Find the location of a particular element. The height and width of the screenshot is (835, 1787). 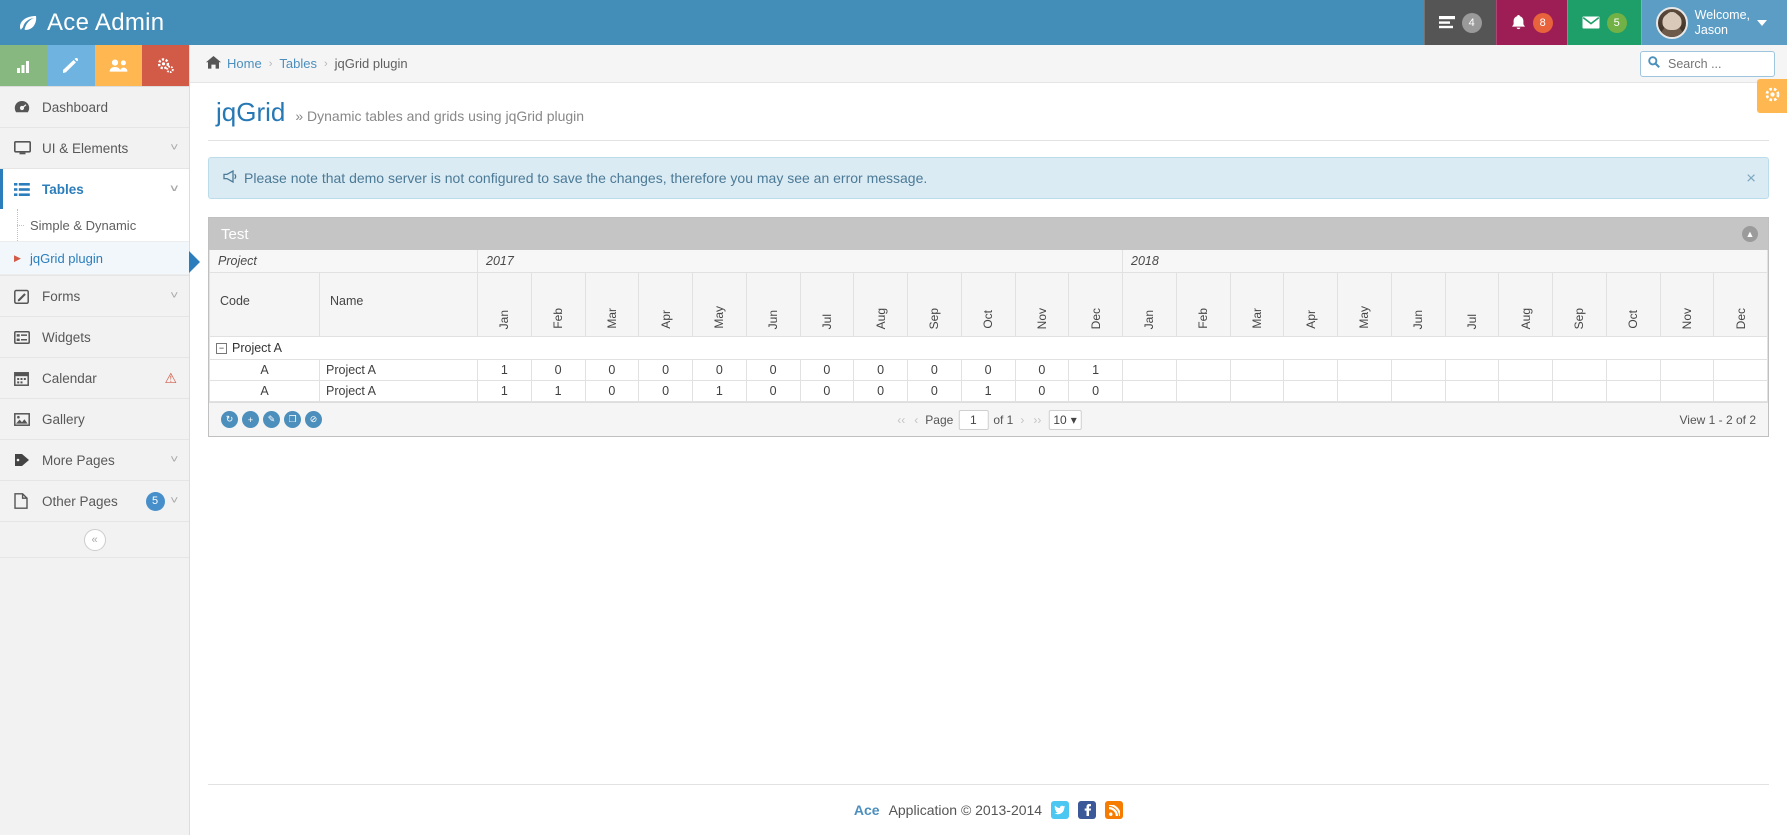

search-input is located at coordinates (1716, 63).